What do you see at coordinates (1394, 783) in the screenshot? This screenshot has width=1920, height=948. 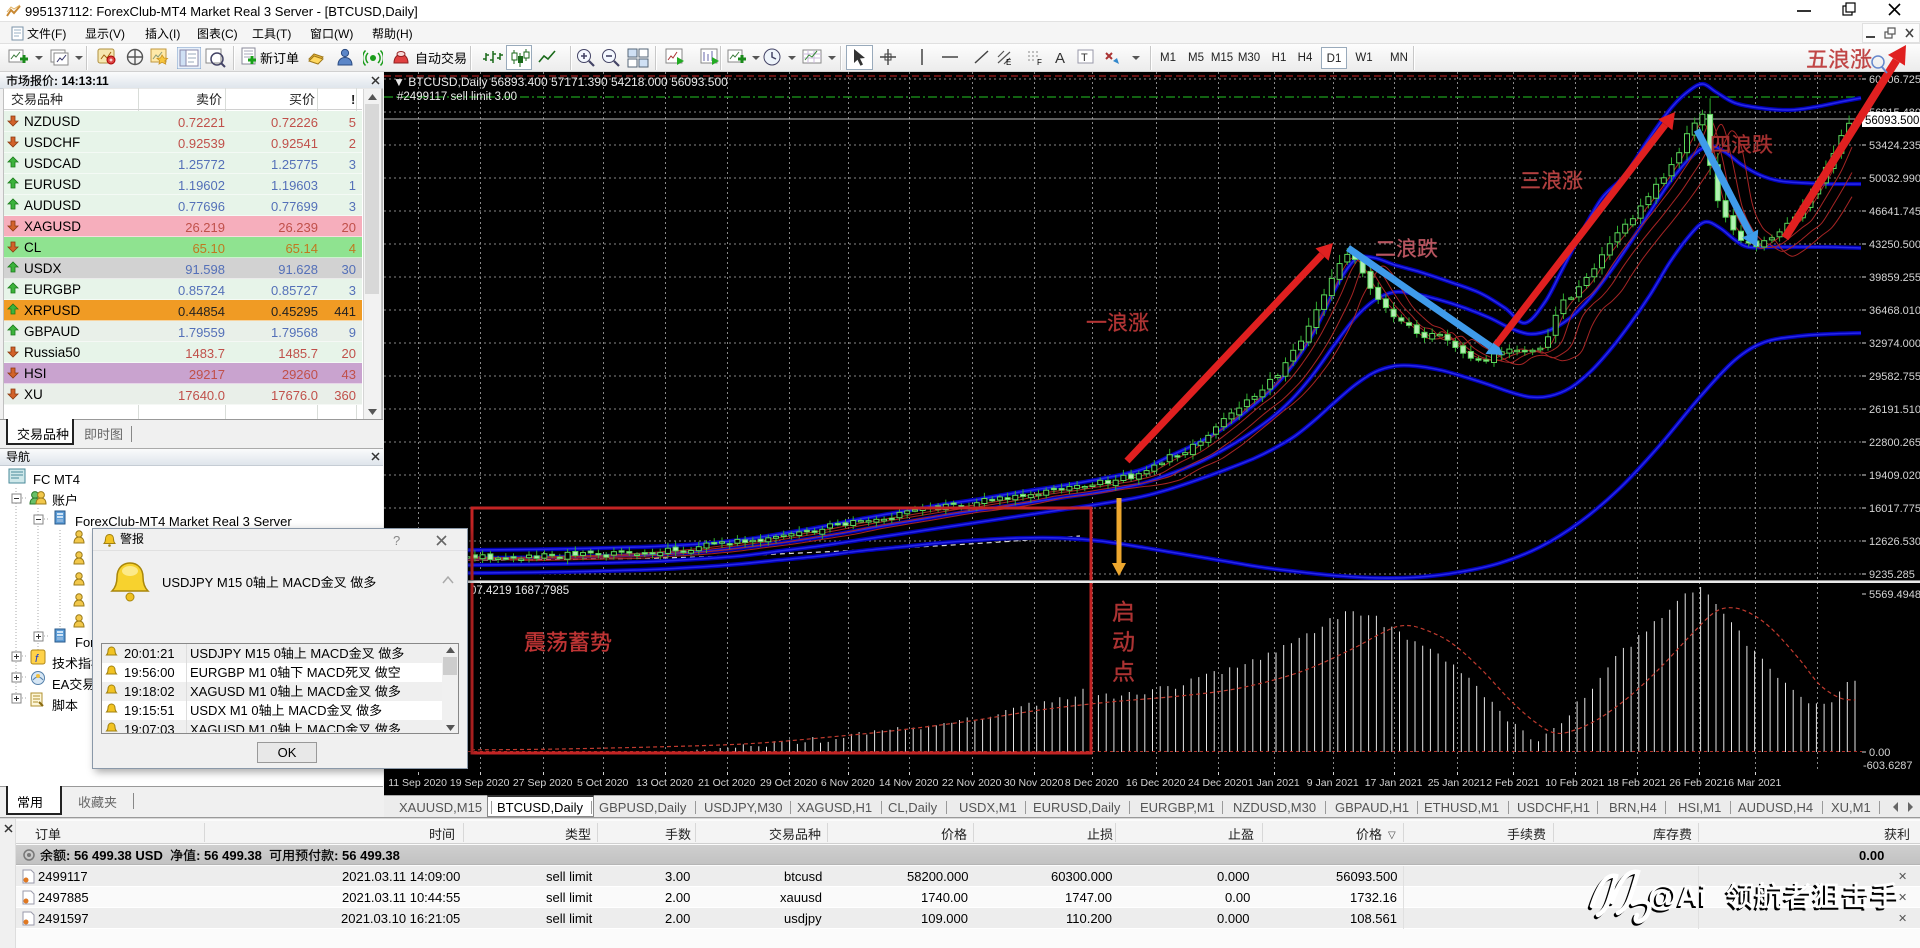 I see `svg-text: 17 Jan 2021` at bounding box center [1394, 783].